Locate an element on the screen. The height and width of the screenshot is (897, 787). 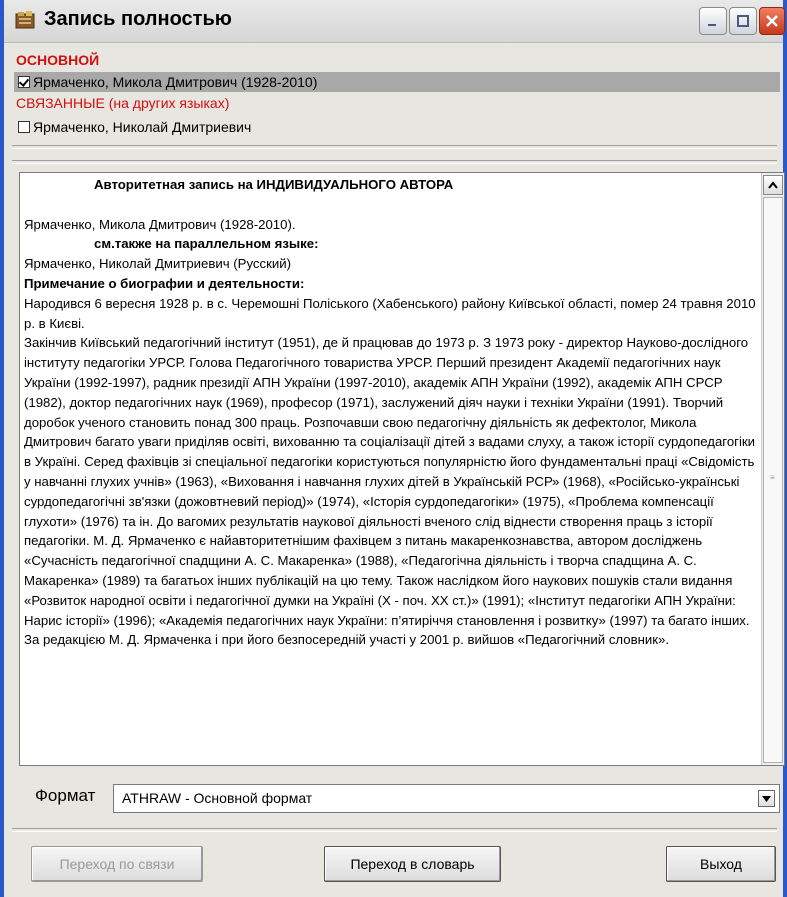
format-value: ATHRAW - Основной формат is located at coordinates (217, 798).